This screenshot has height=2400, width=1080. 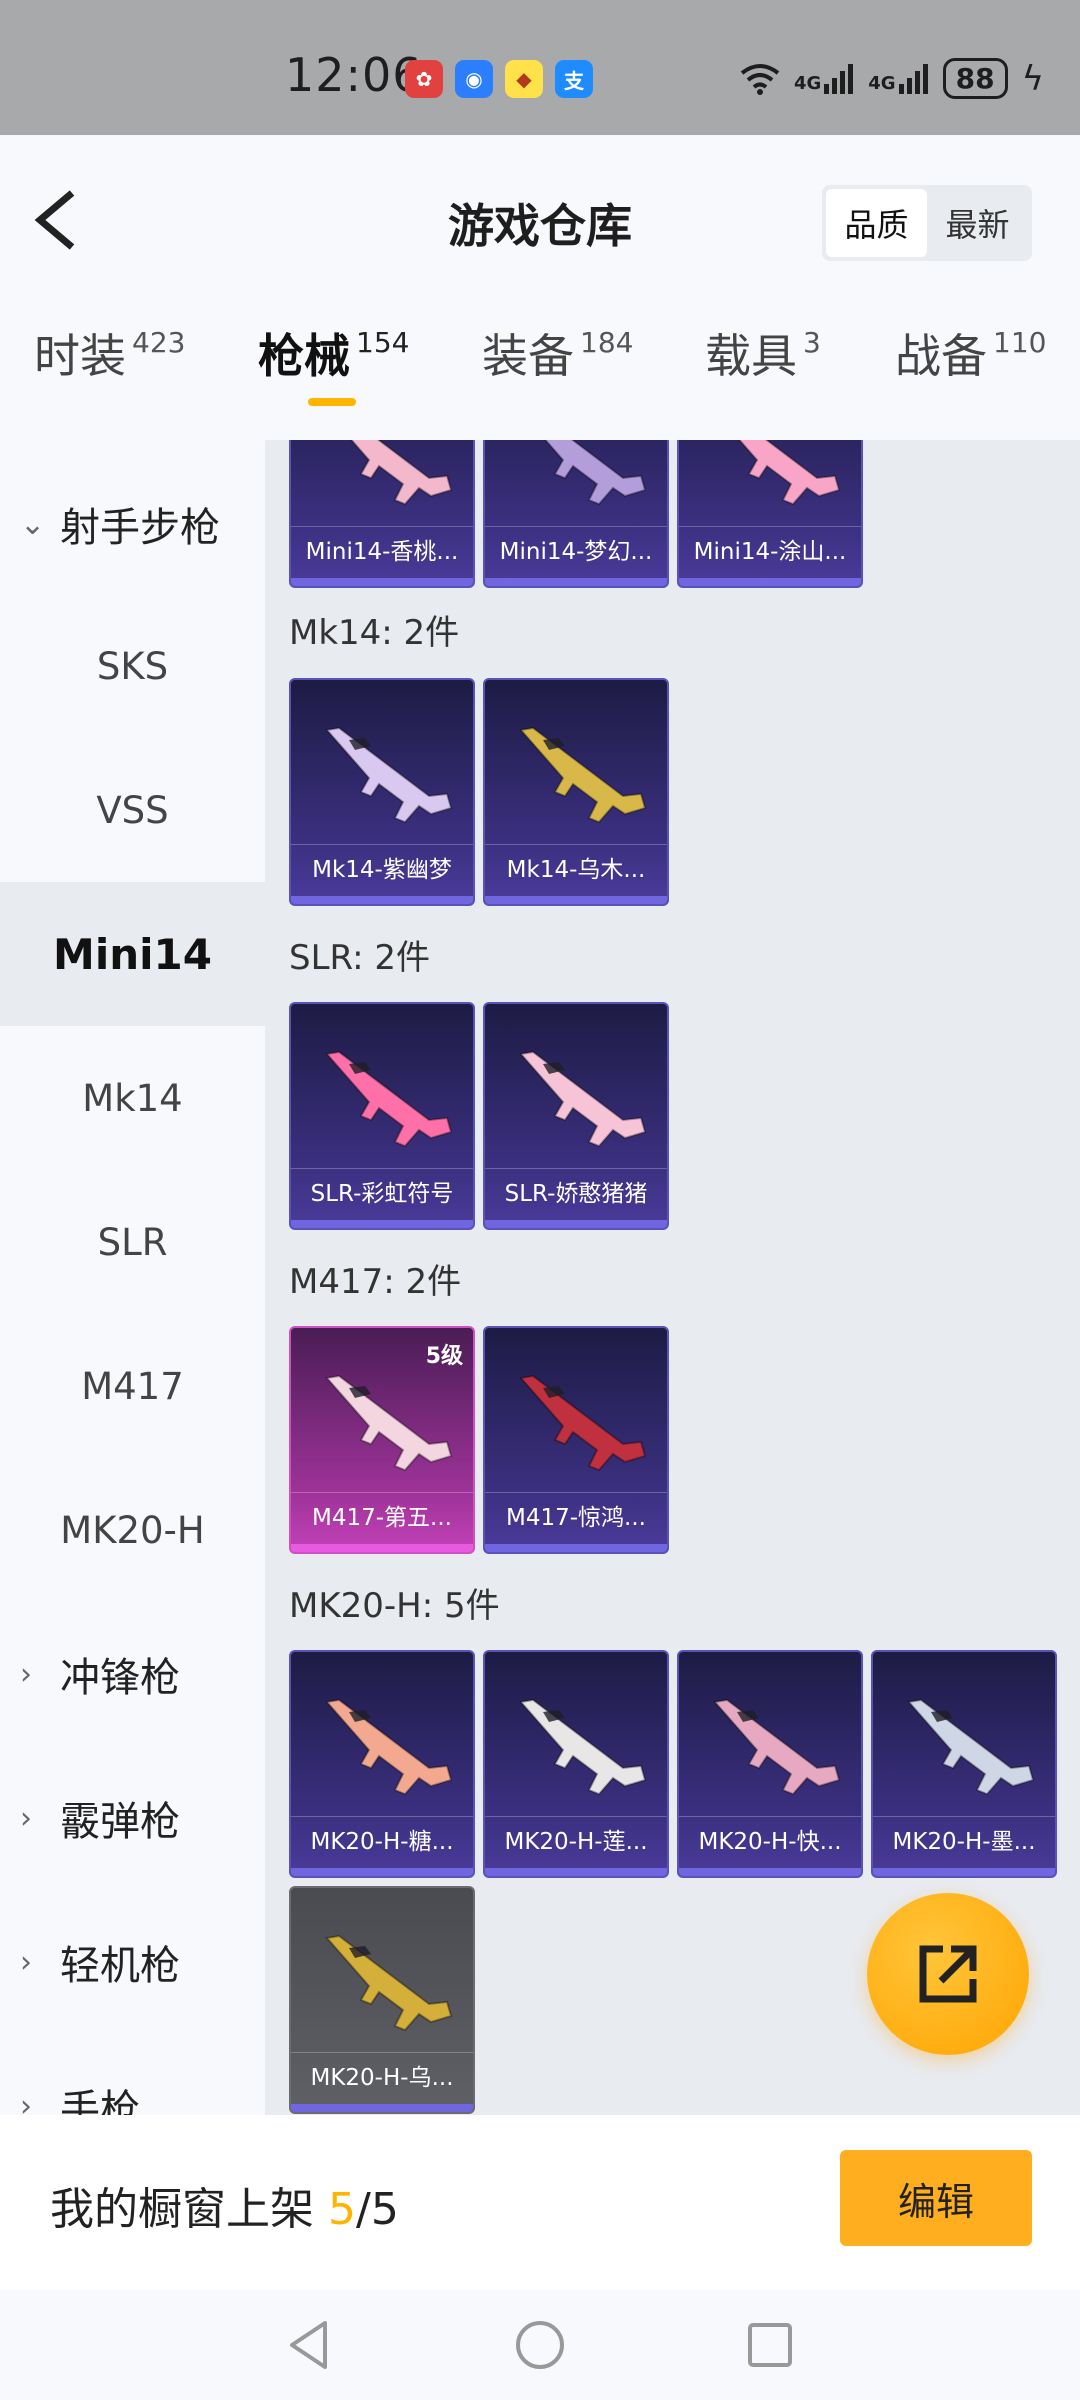 I want to click on alipay-icon: 支, so click(x=574, y=79).